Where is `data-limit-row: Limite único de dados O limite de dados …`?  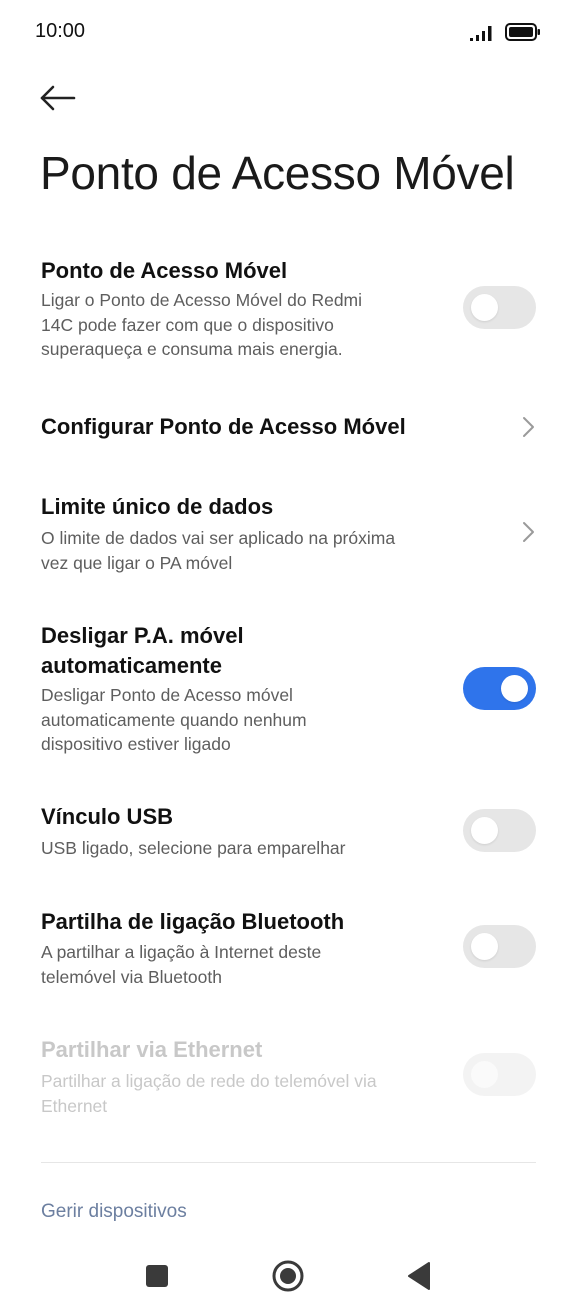 data-limit-row: Limite único de dados O limite de dados … is located at coordinates (288, 536).